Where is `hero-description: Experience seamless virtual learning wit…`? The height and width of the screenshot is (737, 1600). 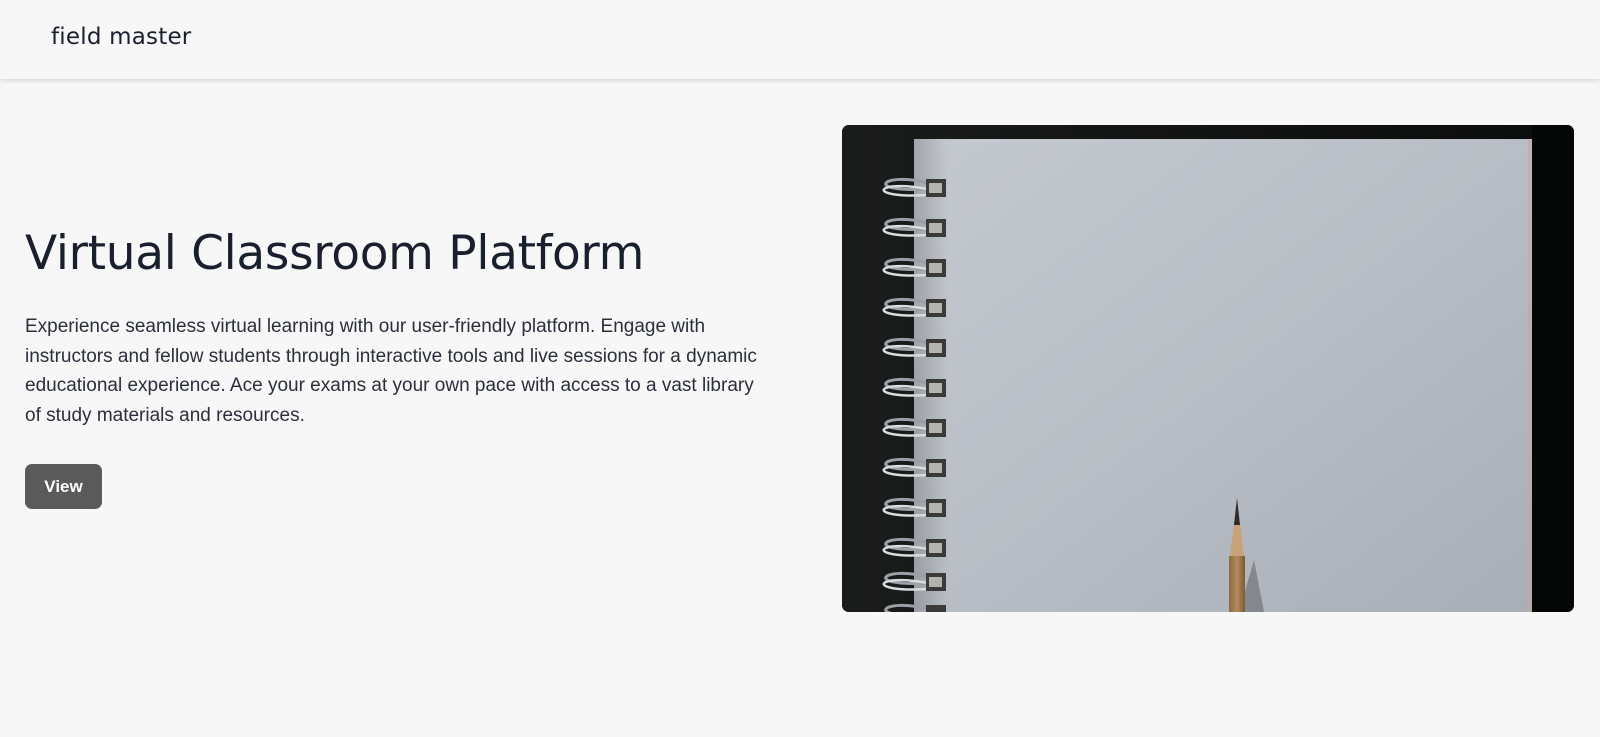
hero-description: Experience seamless virtual learning wit… is located at coordinates (391, 371).